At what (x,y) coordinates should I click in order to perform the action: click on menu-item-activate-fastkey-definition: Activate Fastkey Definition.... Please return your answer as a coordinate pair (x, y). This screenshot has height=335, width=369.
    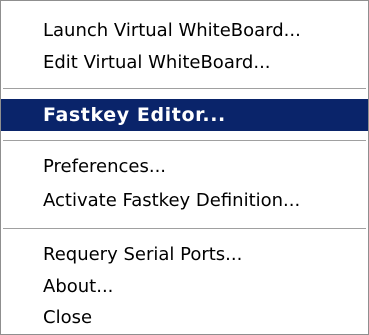
    Looking at the image, I should click on (184, 201).